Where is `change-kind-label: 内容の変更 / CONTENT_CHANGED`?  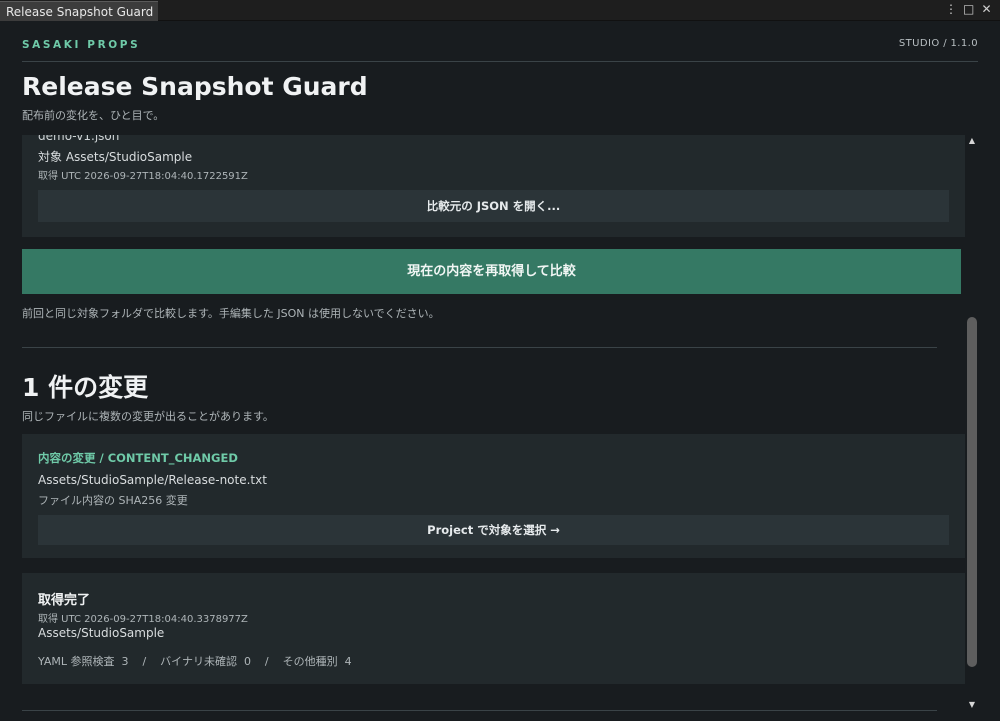
change-kind-label: 内容の変更 / CONTENT_CHANGED is located at coordinates (138, 458).